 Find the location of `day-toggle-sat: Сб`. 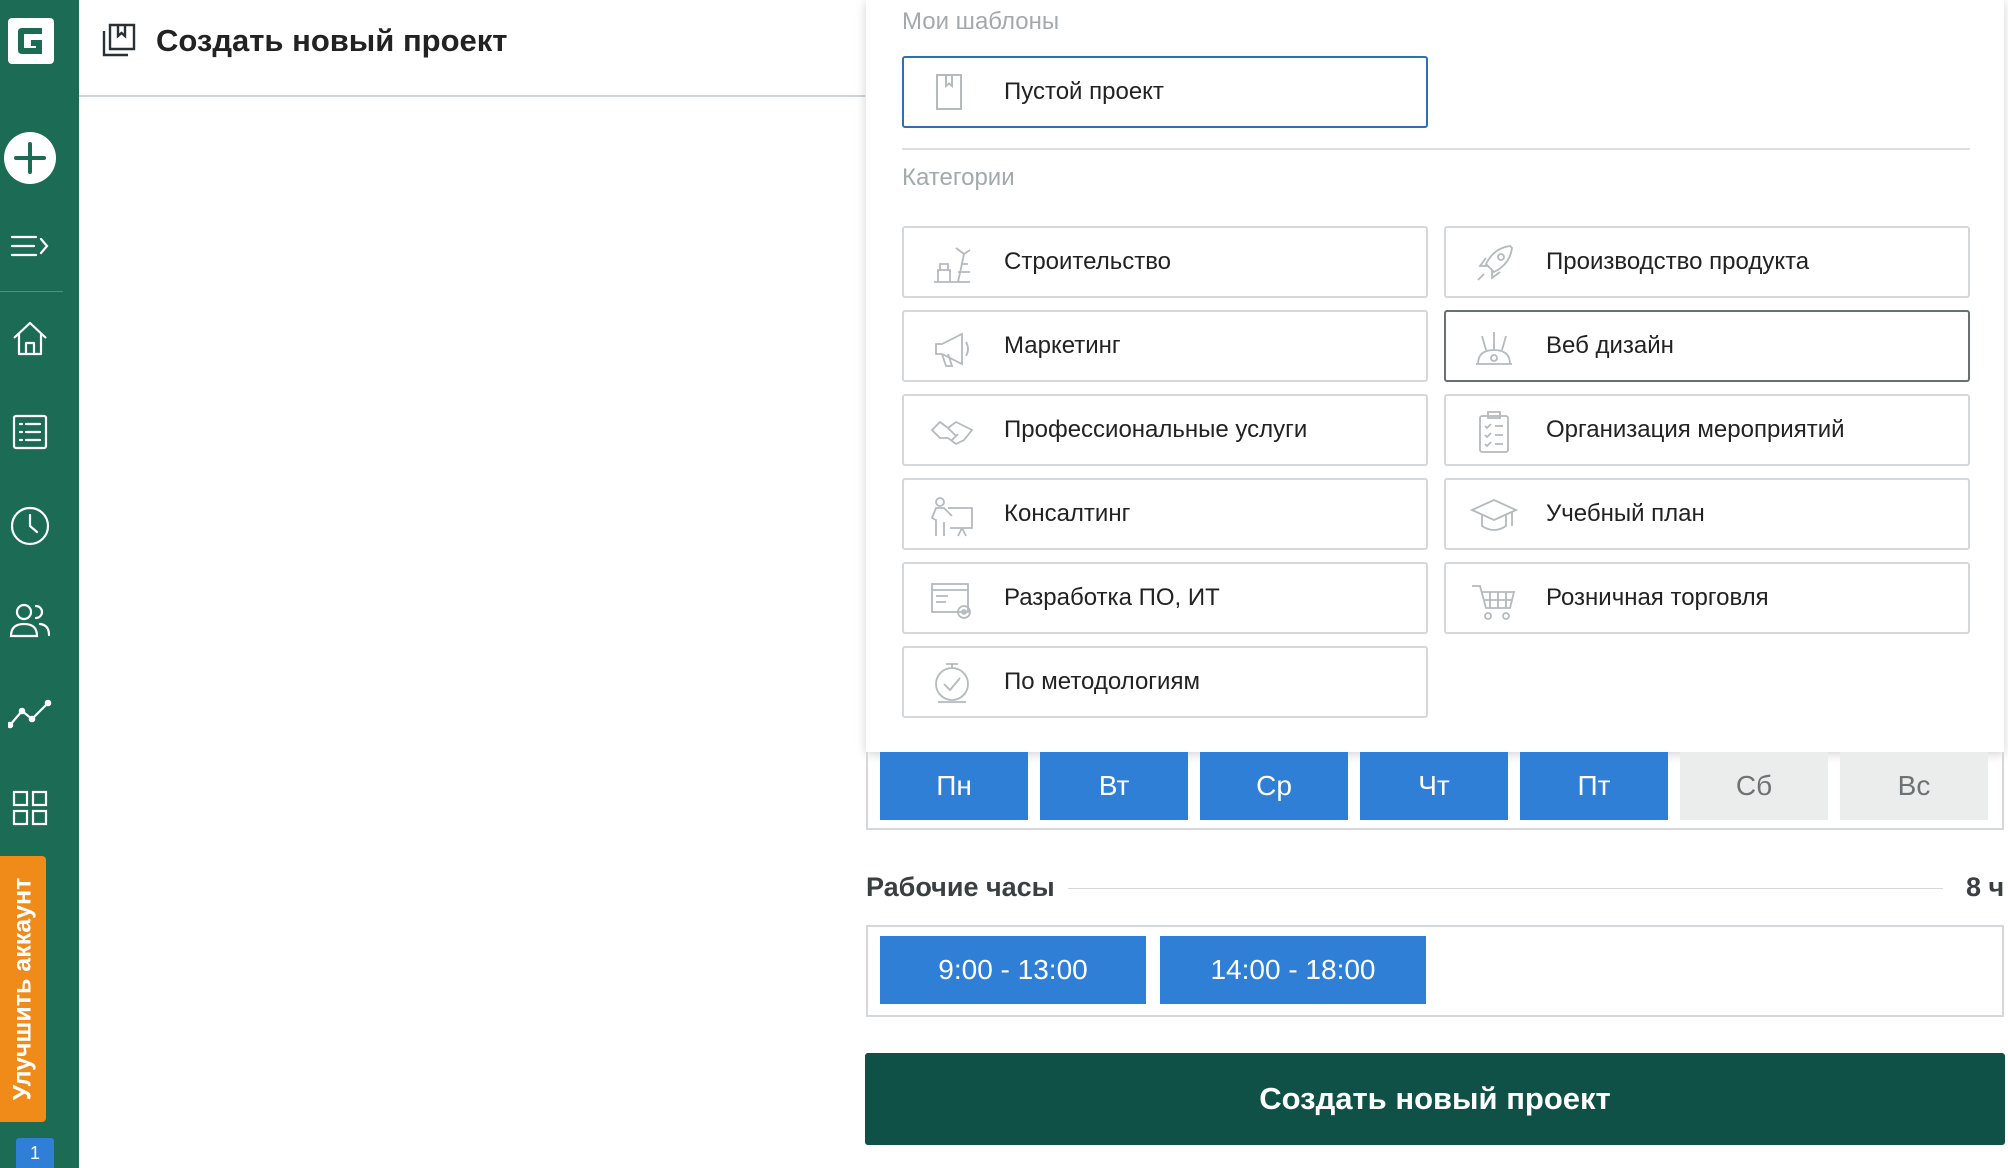

day-toggle-sat: Сб is located at coordinates (1754, 786).